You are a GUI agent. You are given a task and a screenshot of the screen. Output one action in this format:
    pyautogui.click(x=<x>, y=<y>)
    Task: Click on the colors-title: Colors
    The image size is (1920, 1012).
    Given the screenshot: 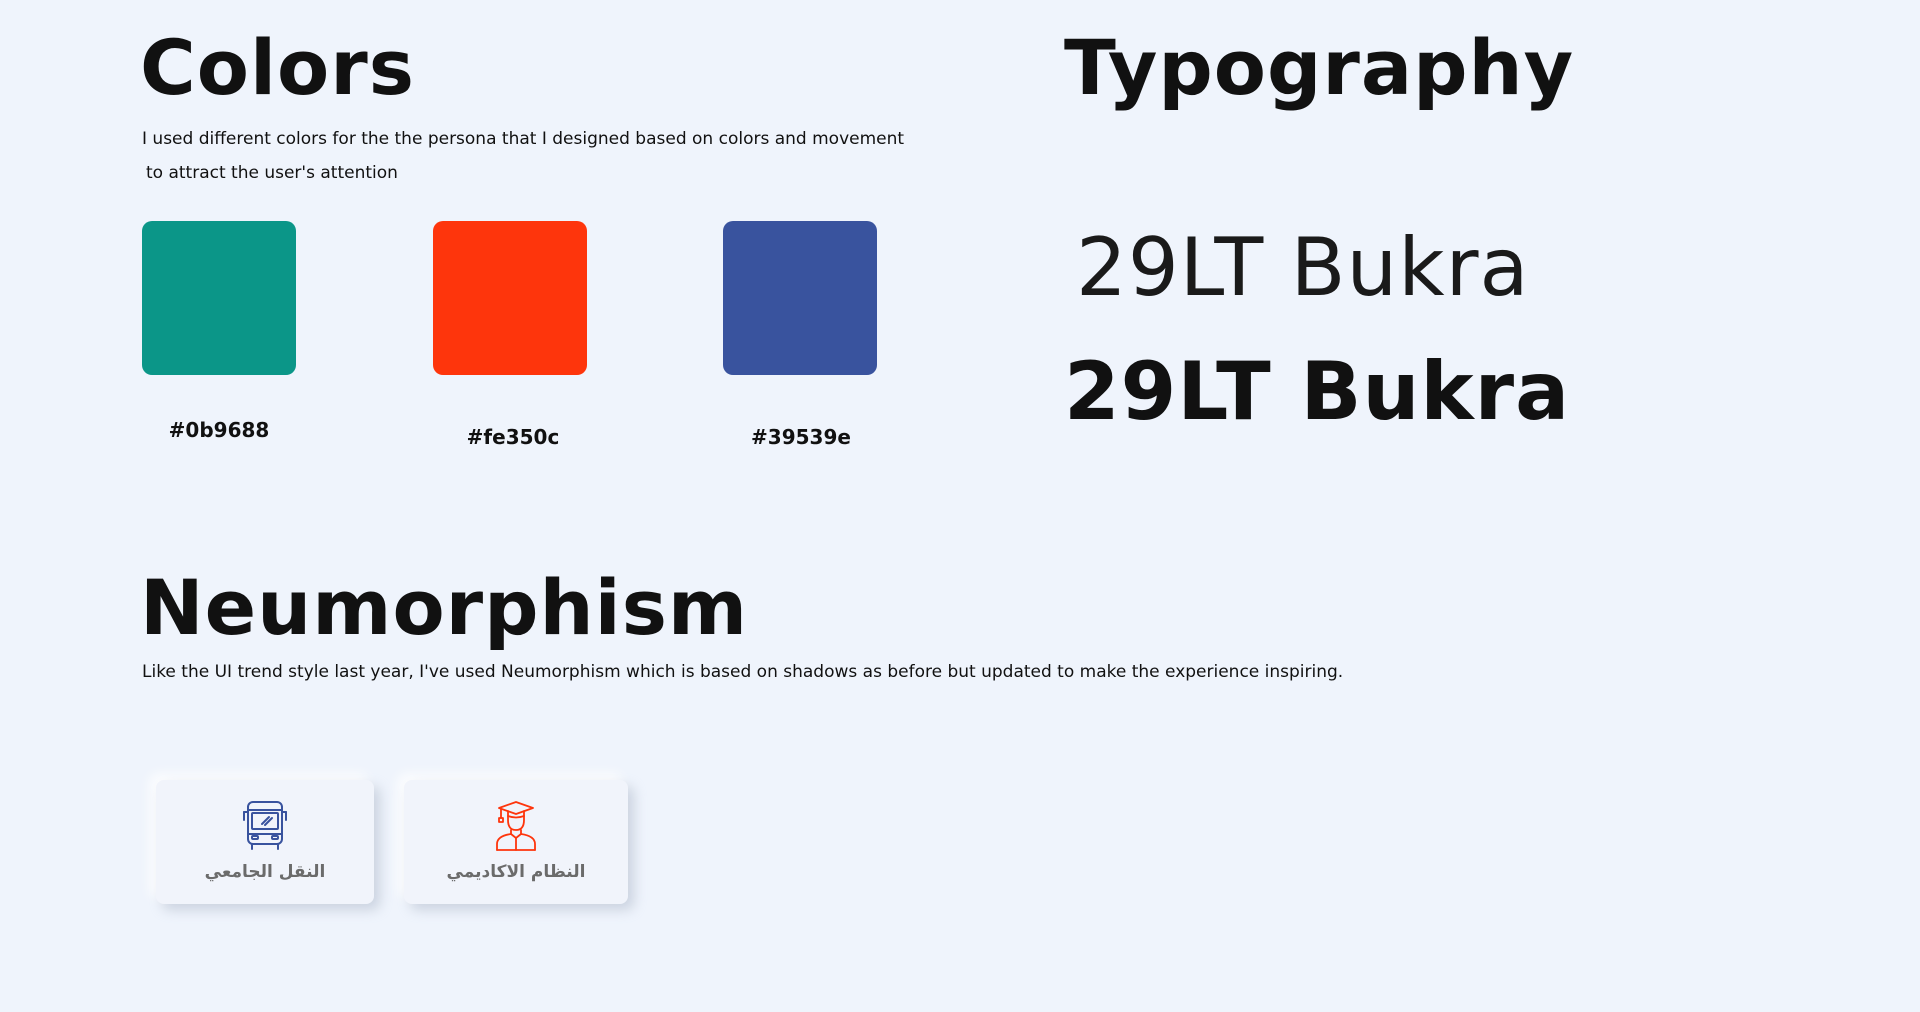 What is the action you would take?
    pyautogui.click(x=277, y=67)
    